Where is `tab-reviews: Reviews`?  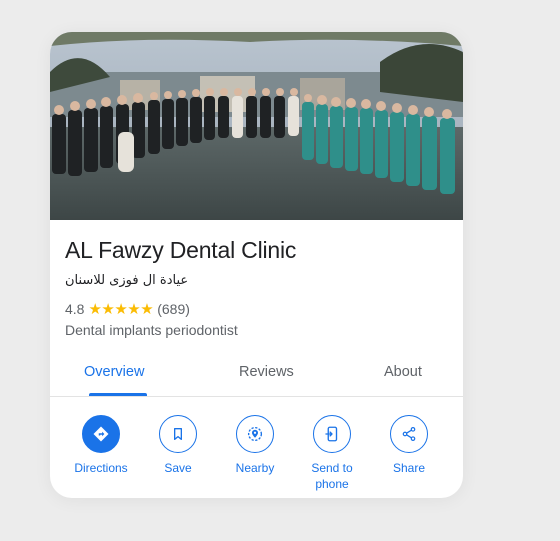
tab-reviews: Reviews is located at coordinates (266, 372).